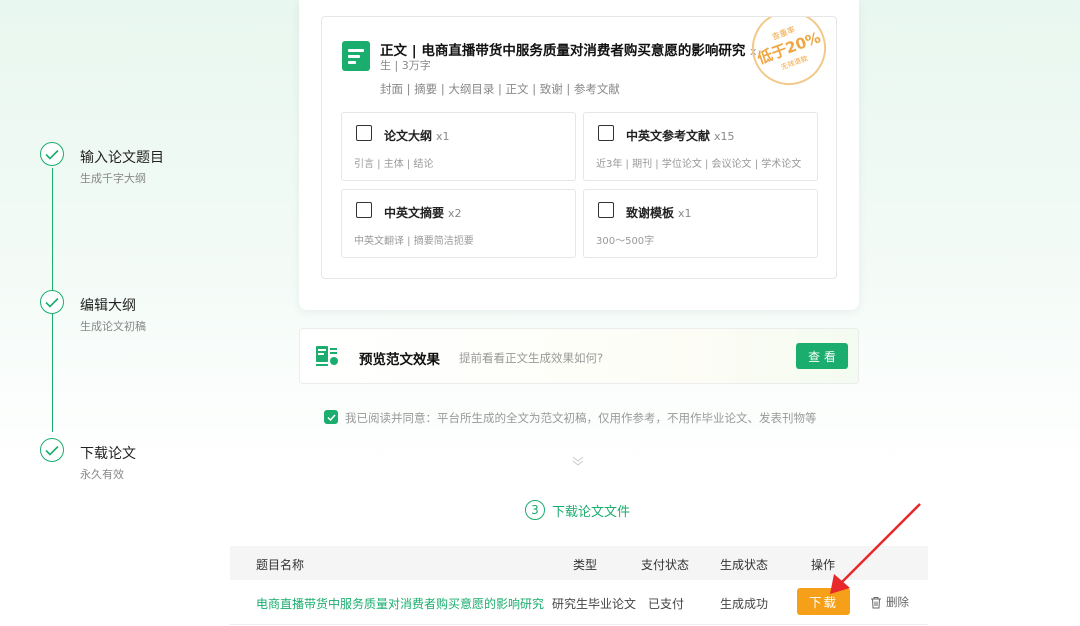 The height and width of the screenshot is (626, 1080). I want to click on header-title: 题目名称, so click(280, 565).